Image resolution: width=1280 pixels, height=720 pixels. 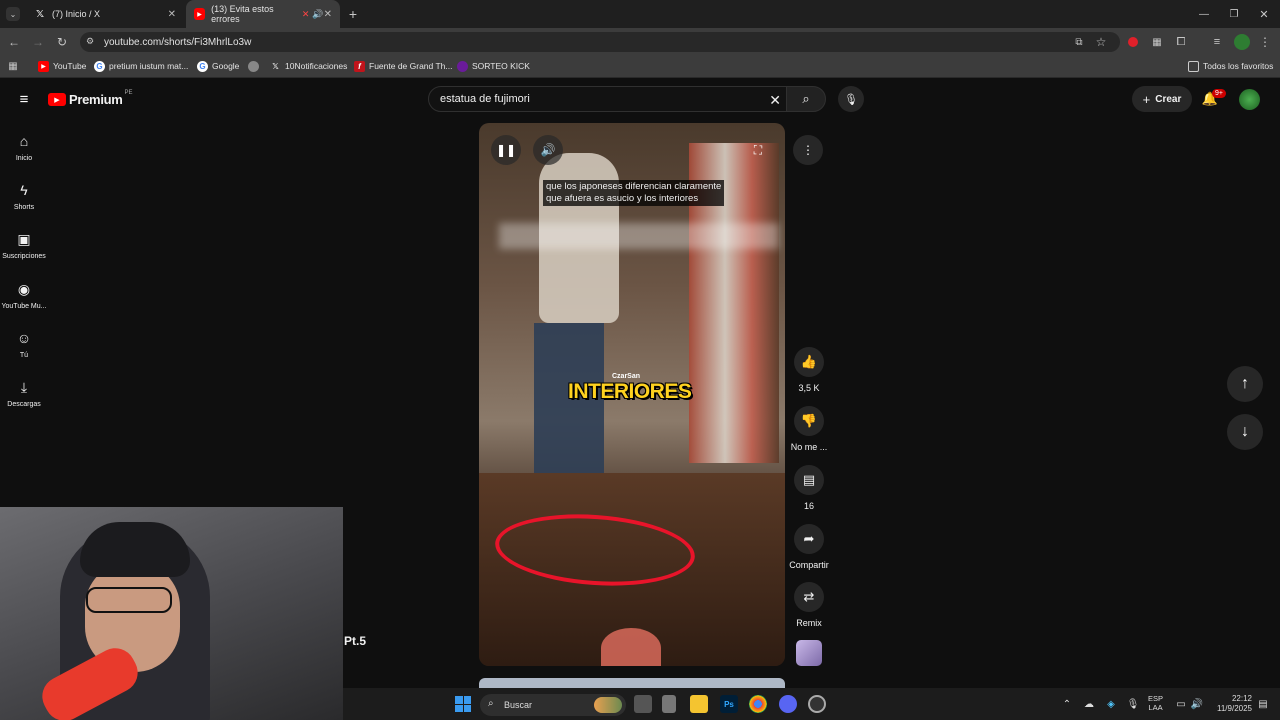 What do you see at coordinates (24, 338) in the screenshot?
I see `user-icon: ☺` at bounding box center [24, 338].